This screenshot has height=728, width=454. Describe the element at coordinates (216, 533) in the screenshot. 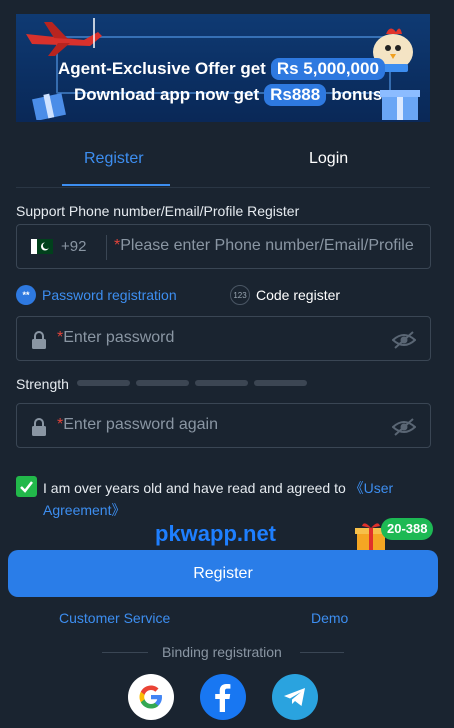

I see `site-watermark: pkwapp.net` at that location.